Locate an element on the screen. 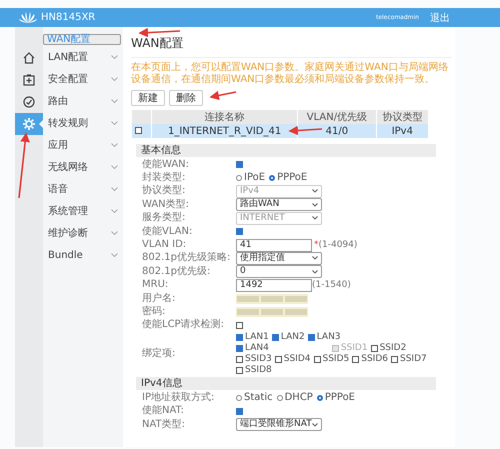 The width and height of the screenshot is (500, 449). range-hint: (1-4094) is located at coordinates (338, 245).